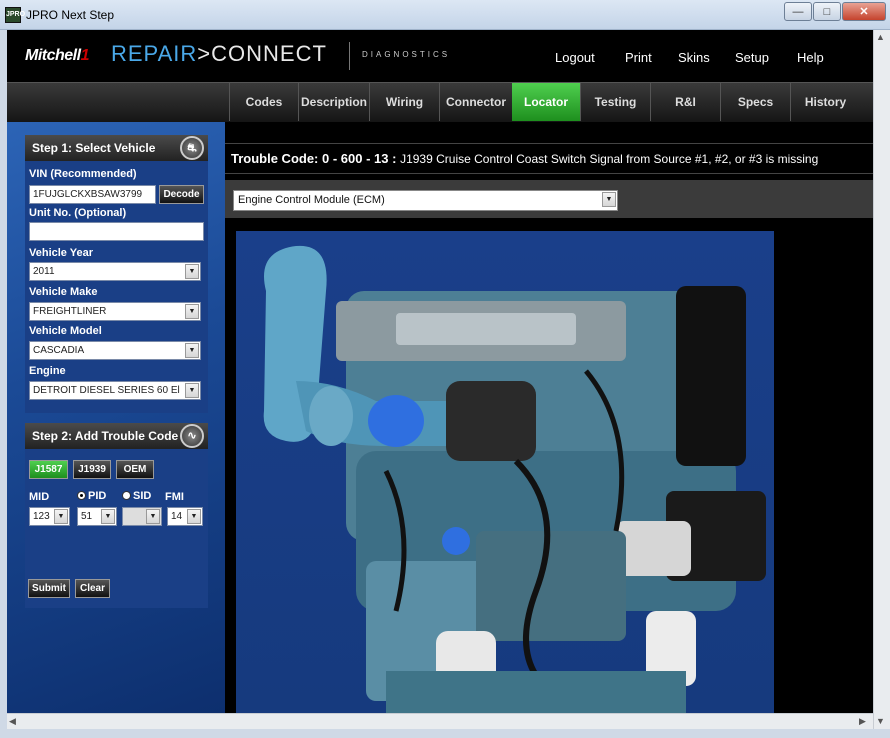 The image size is (890, 738). What do you see at coordinates (57, 55) in the screenshot?
I see `mitchell-logo: Mitchell1` at bounding box center [57, 55].